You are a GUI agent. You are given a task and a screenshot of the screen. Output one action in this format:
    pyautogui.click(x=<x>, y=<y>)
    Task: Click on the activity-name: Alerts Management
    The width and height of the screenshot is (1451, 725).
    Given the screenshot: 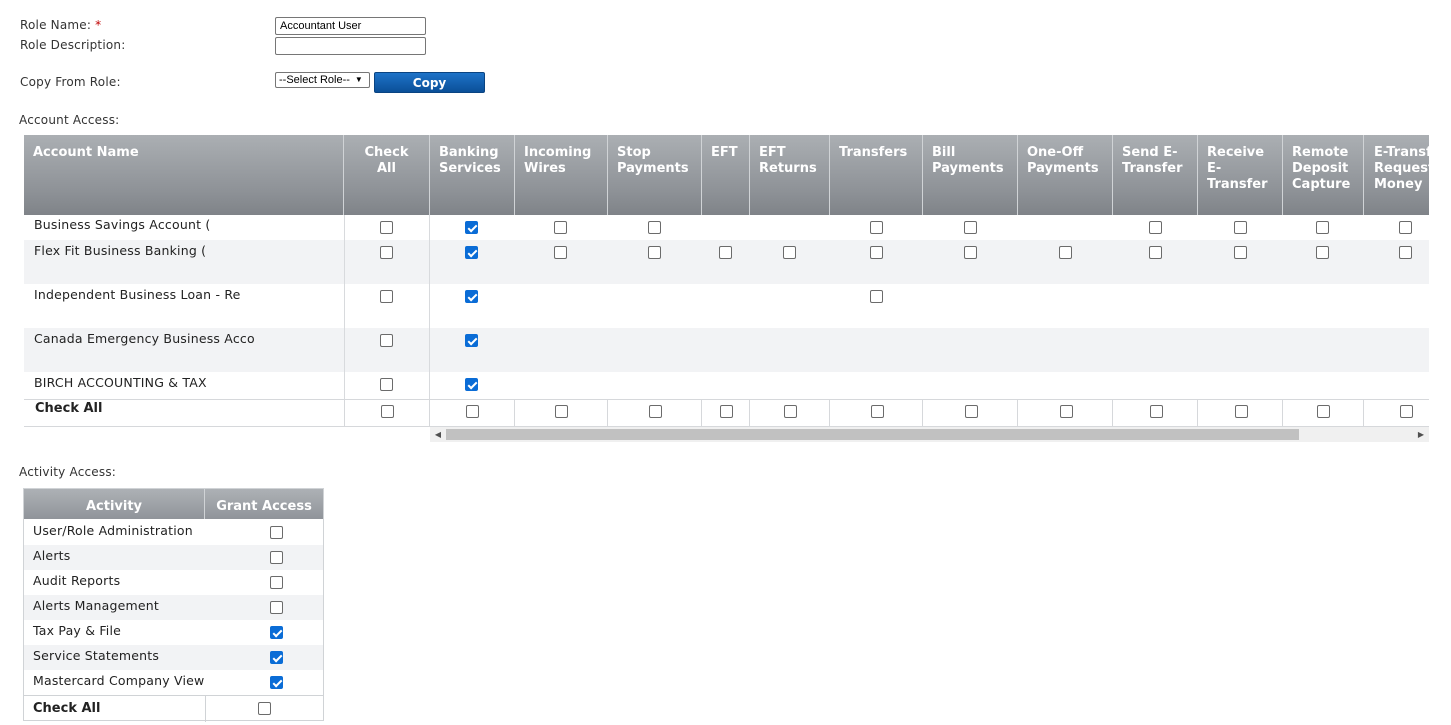 What is the action you would take?
    pyautogui.click(x=96, y=605)
    